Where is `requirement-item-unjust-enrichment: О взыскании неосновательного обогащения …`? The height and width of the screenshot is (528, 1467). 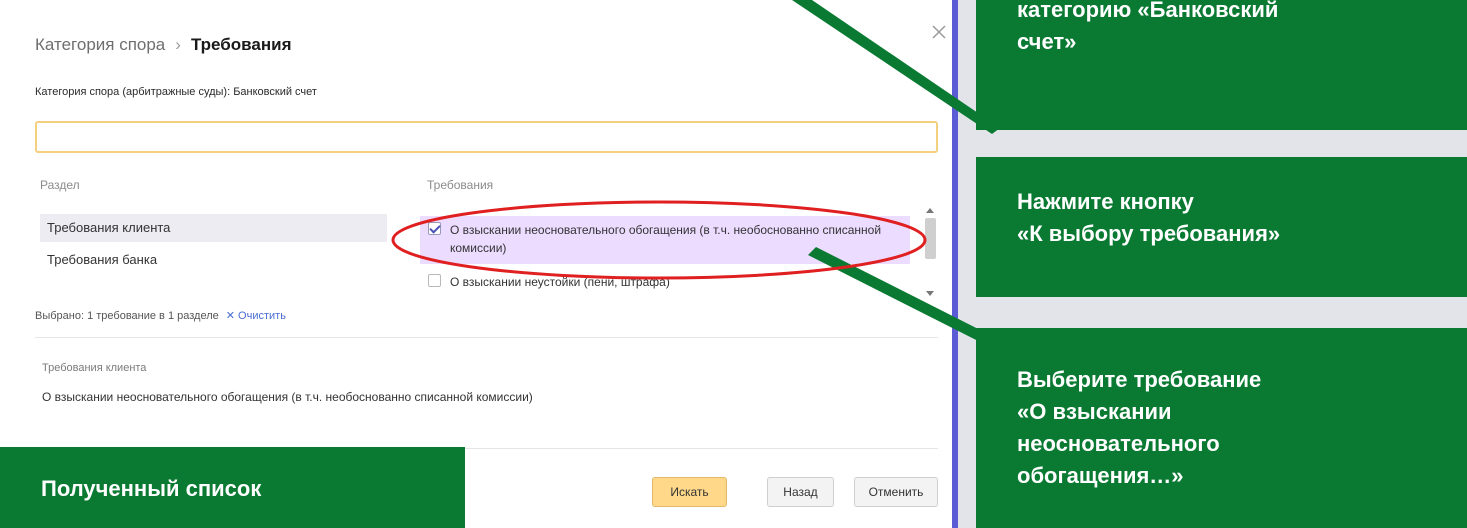 requirement-item-unjust-enrichment: О взыскании неосновательного обогащения … is located at coordinates (665, 240).